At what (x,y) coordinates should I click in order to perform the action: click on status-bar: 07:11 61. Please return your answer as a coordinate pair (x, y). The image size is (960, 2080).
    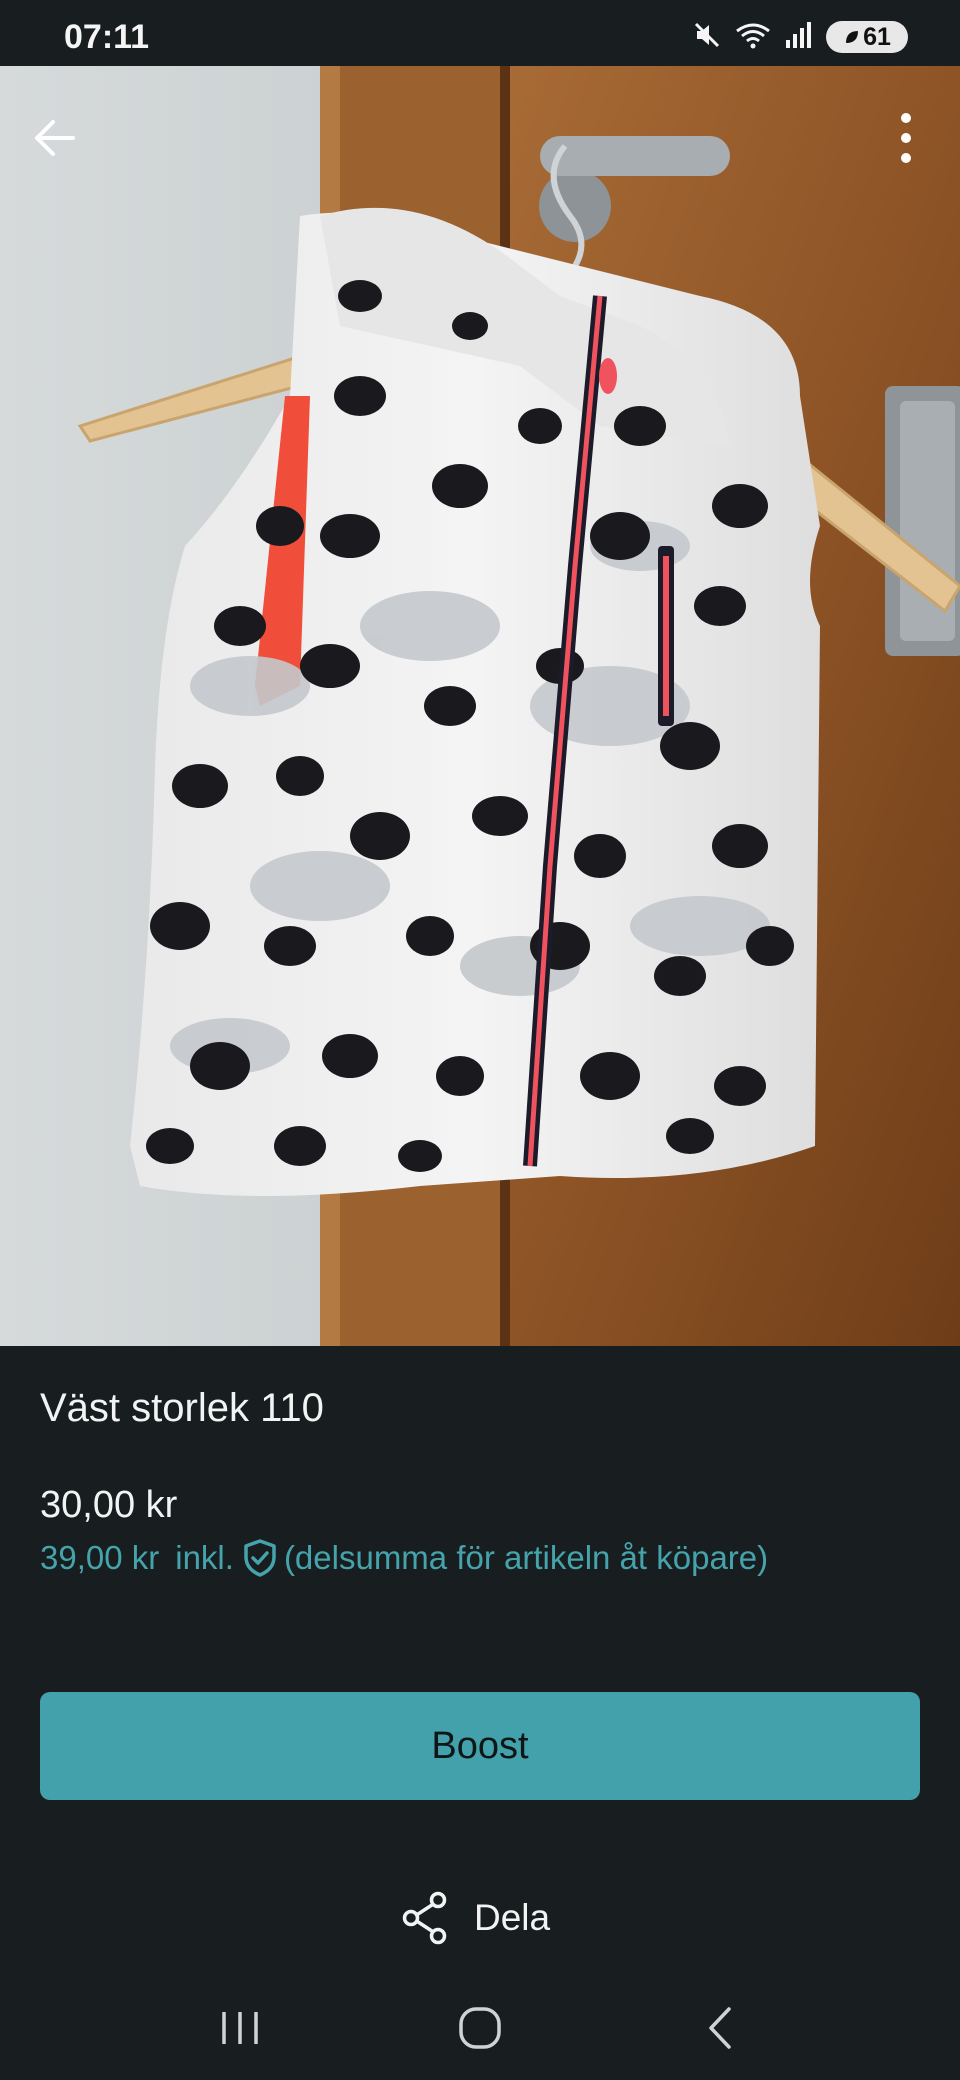
    Looking at the image, I should click on (480, 33).